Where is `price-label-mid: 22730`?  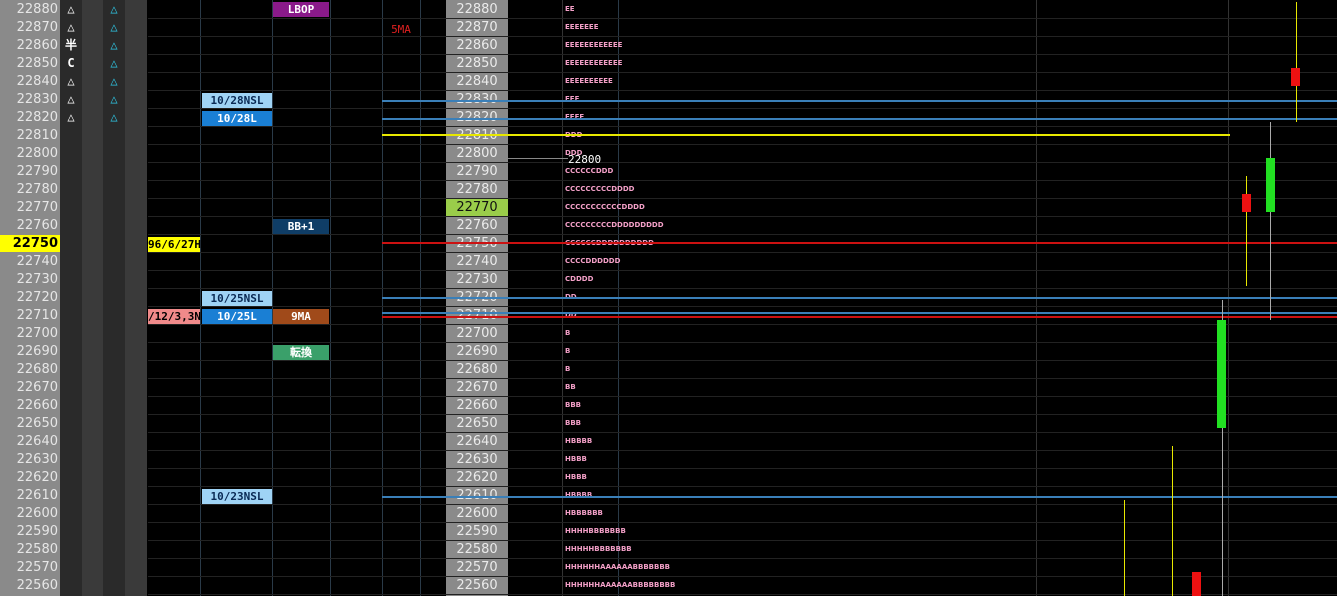 price-label-mid: 22730 is located at coordinates (477, 279).